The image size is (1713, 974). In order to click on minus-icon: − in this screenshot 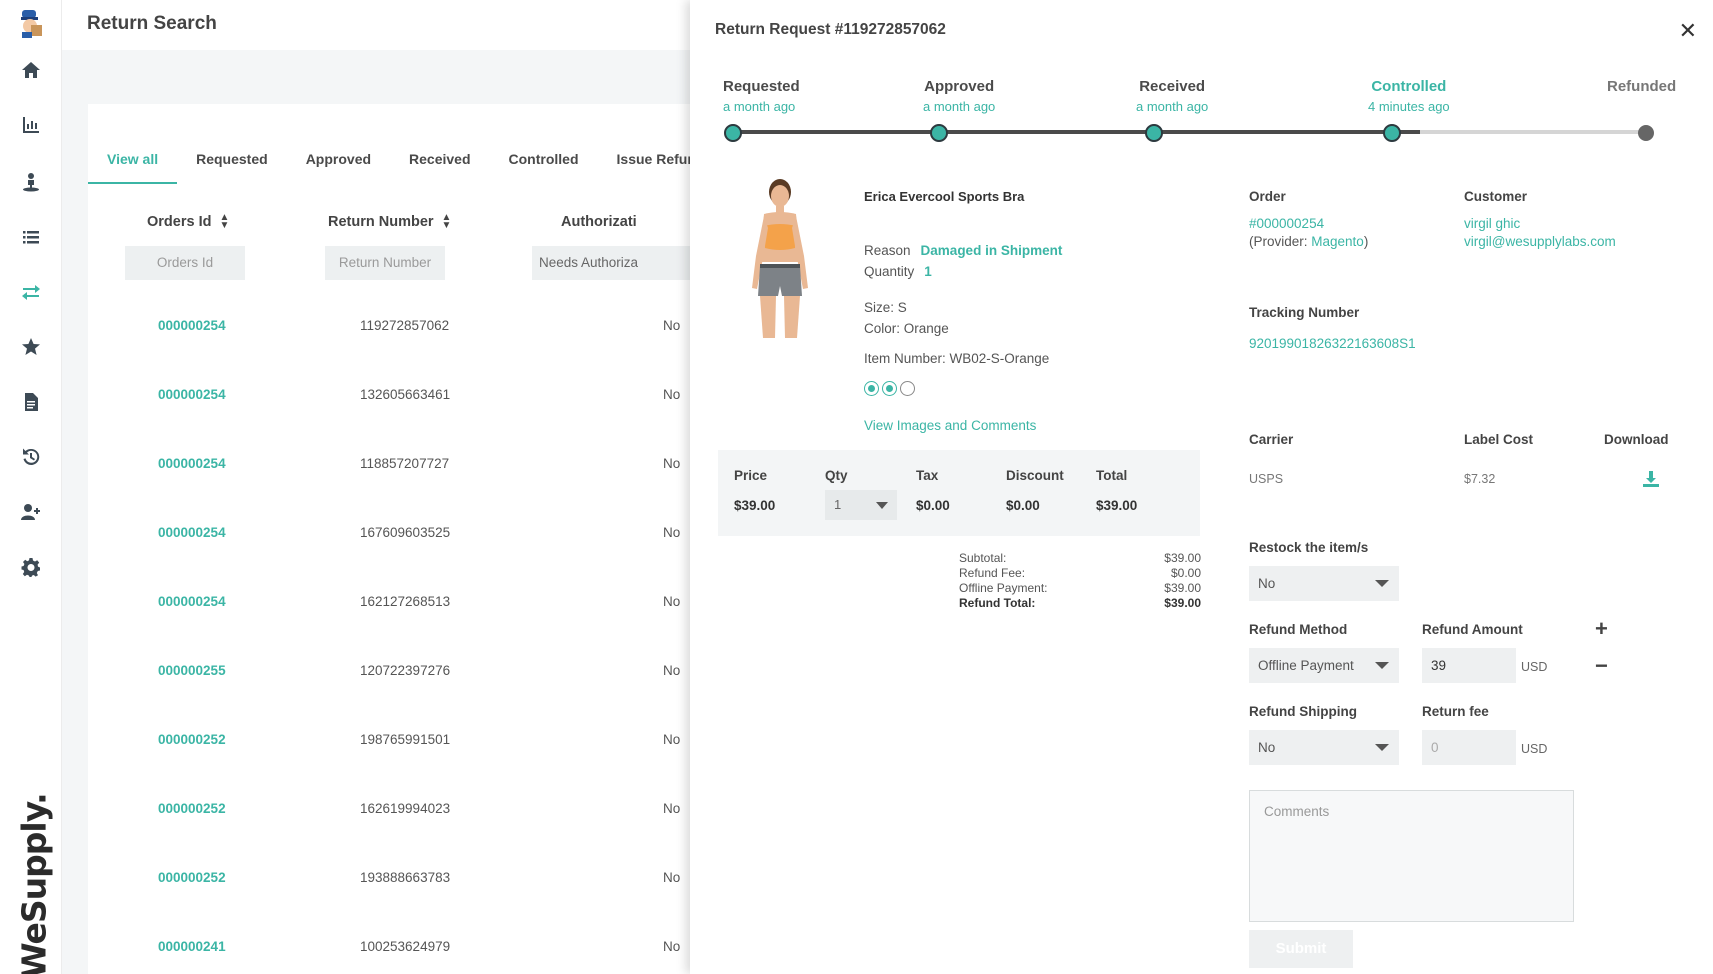, I will do `click(1601, 666)`.